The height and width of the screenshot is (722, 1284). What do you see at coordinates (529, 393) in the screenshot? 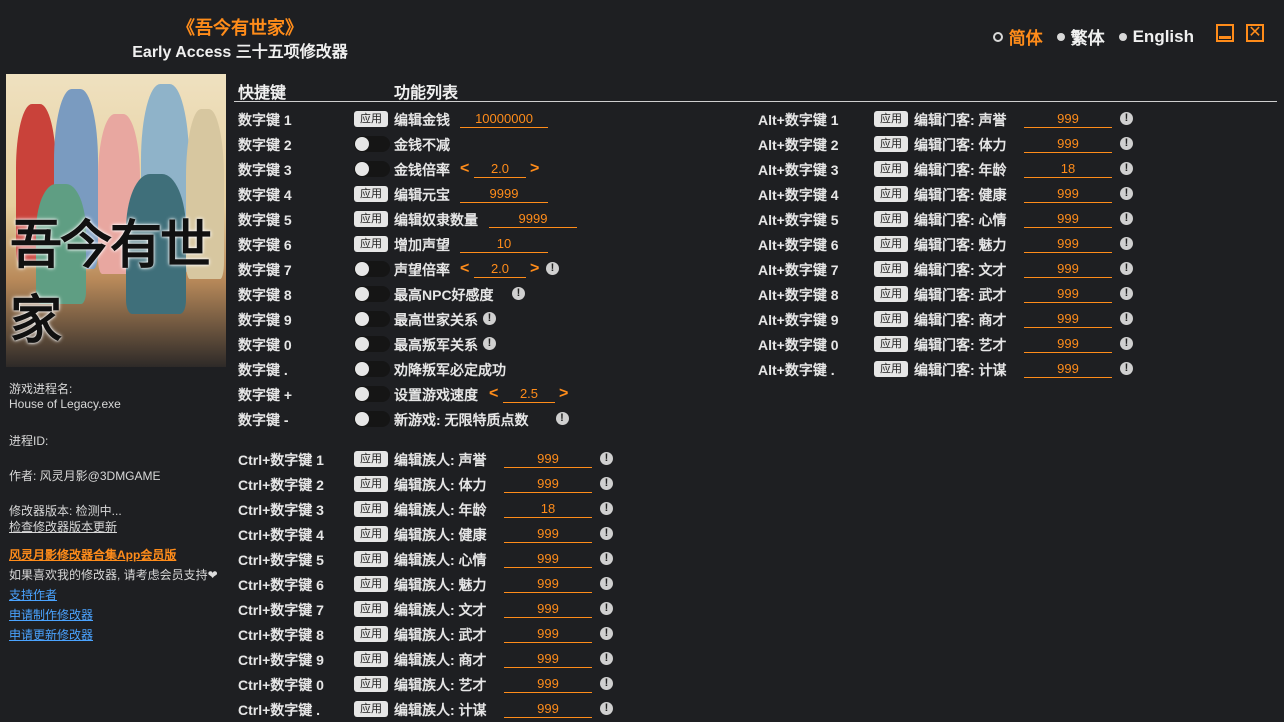
I see `value-input: 2.5` at bounding box center [529, 393].